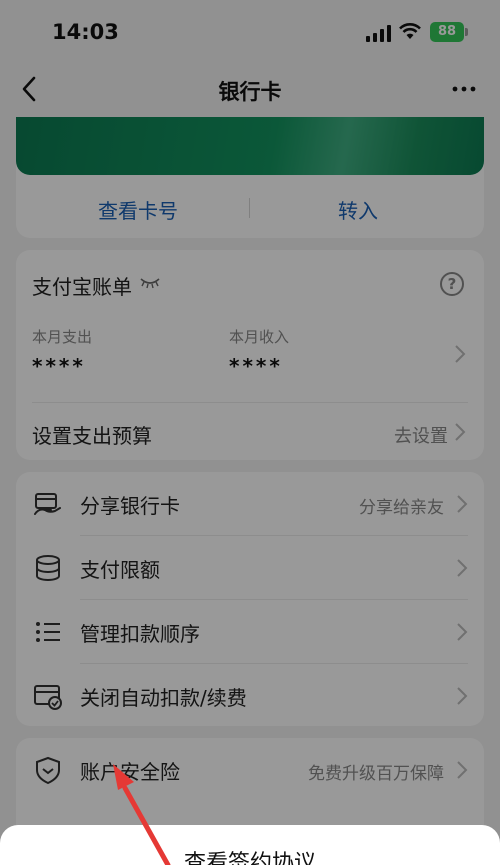 Image resolution: width=500 pixels, height=865 pixels. I want to click on bottom-sheet: 查看签约协议, so click(250, 845).